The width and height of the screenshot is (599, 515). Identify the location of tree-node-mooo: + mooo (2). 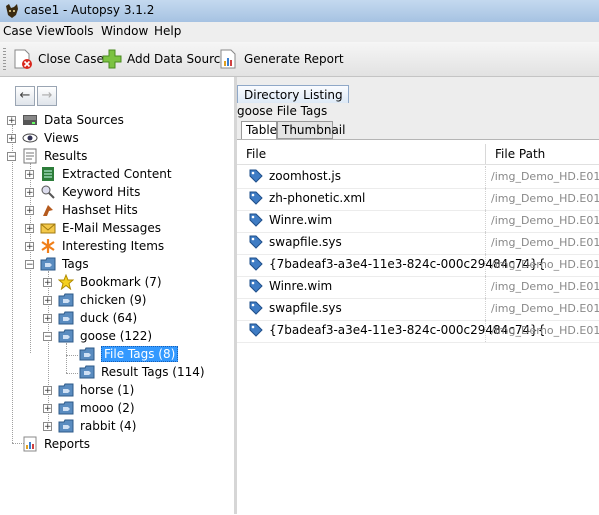
(89, 408).